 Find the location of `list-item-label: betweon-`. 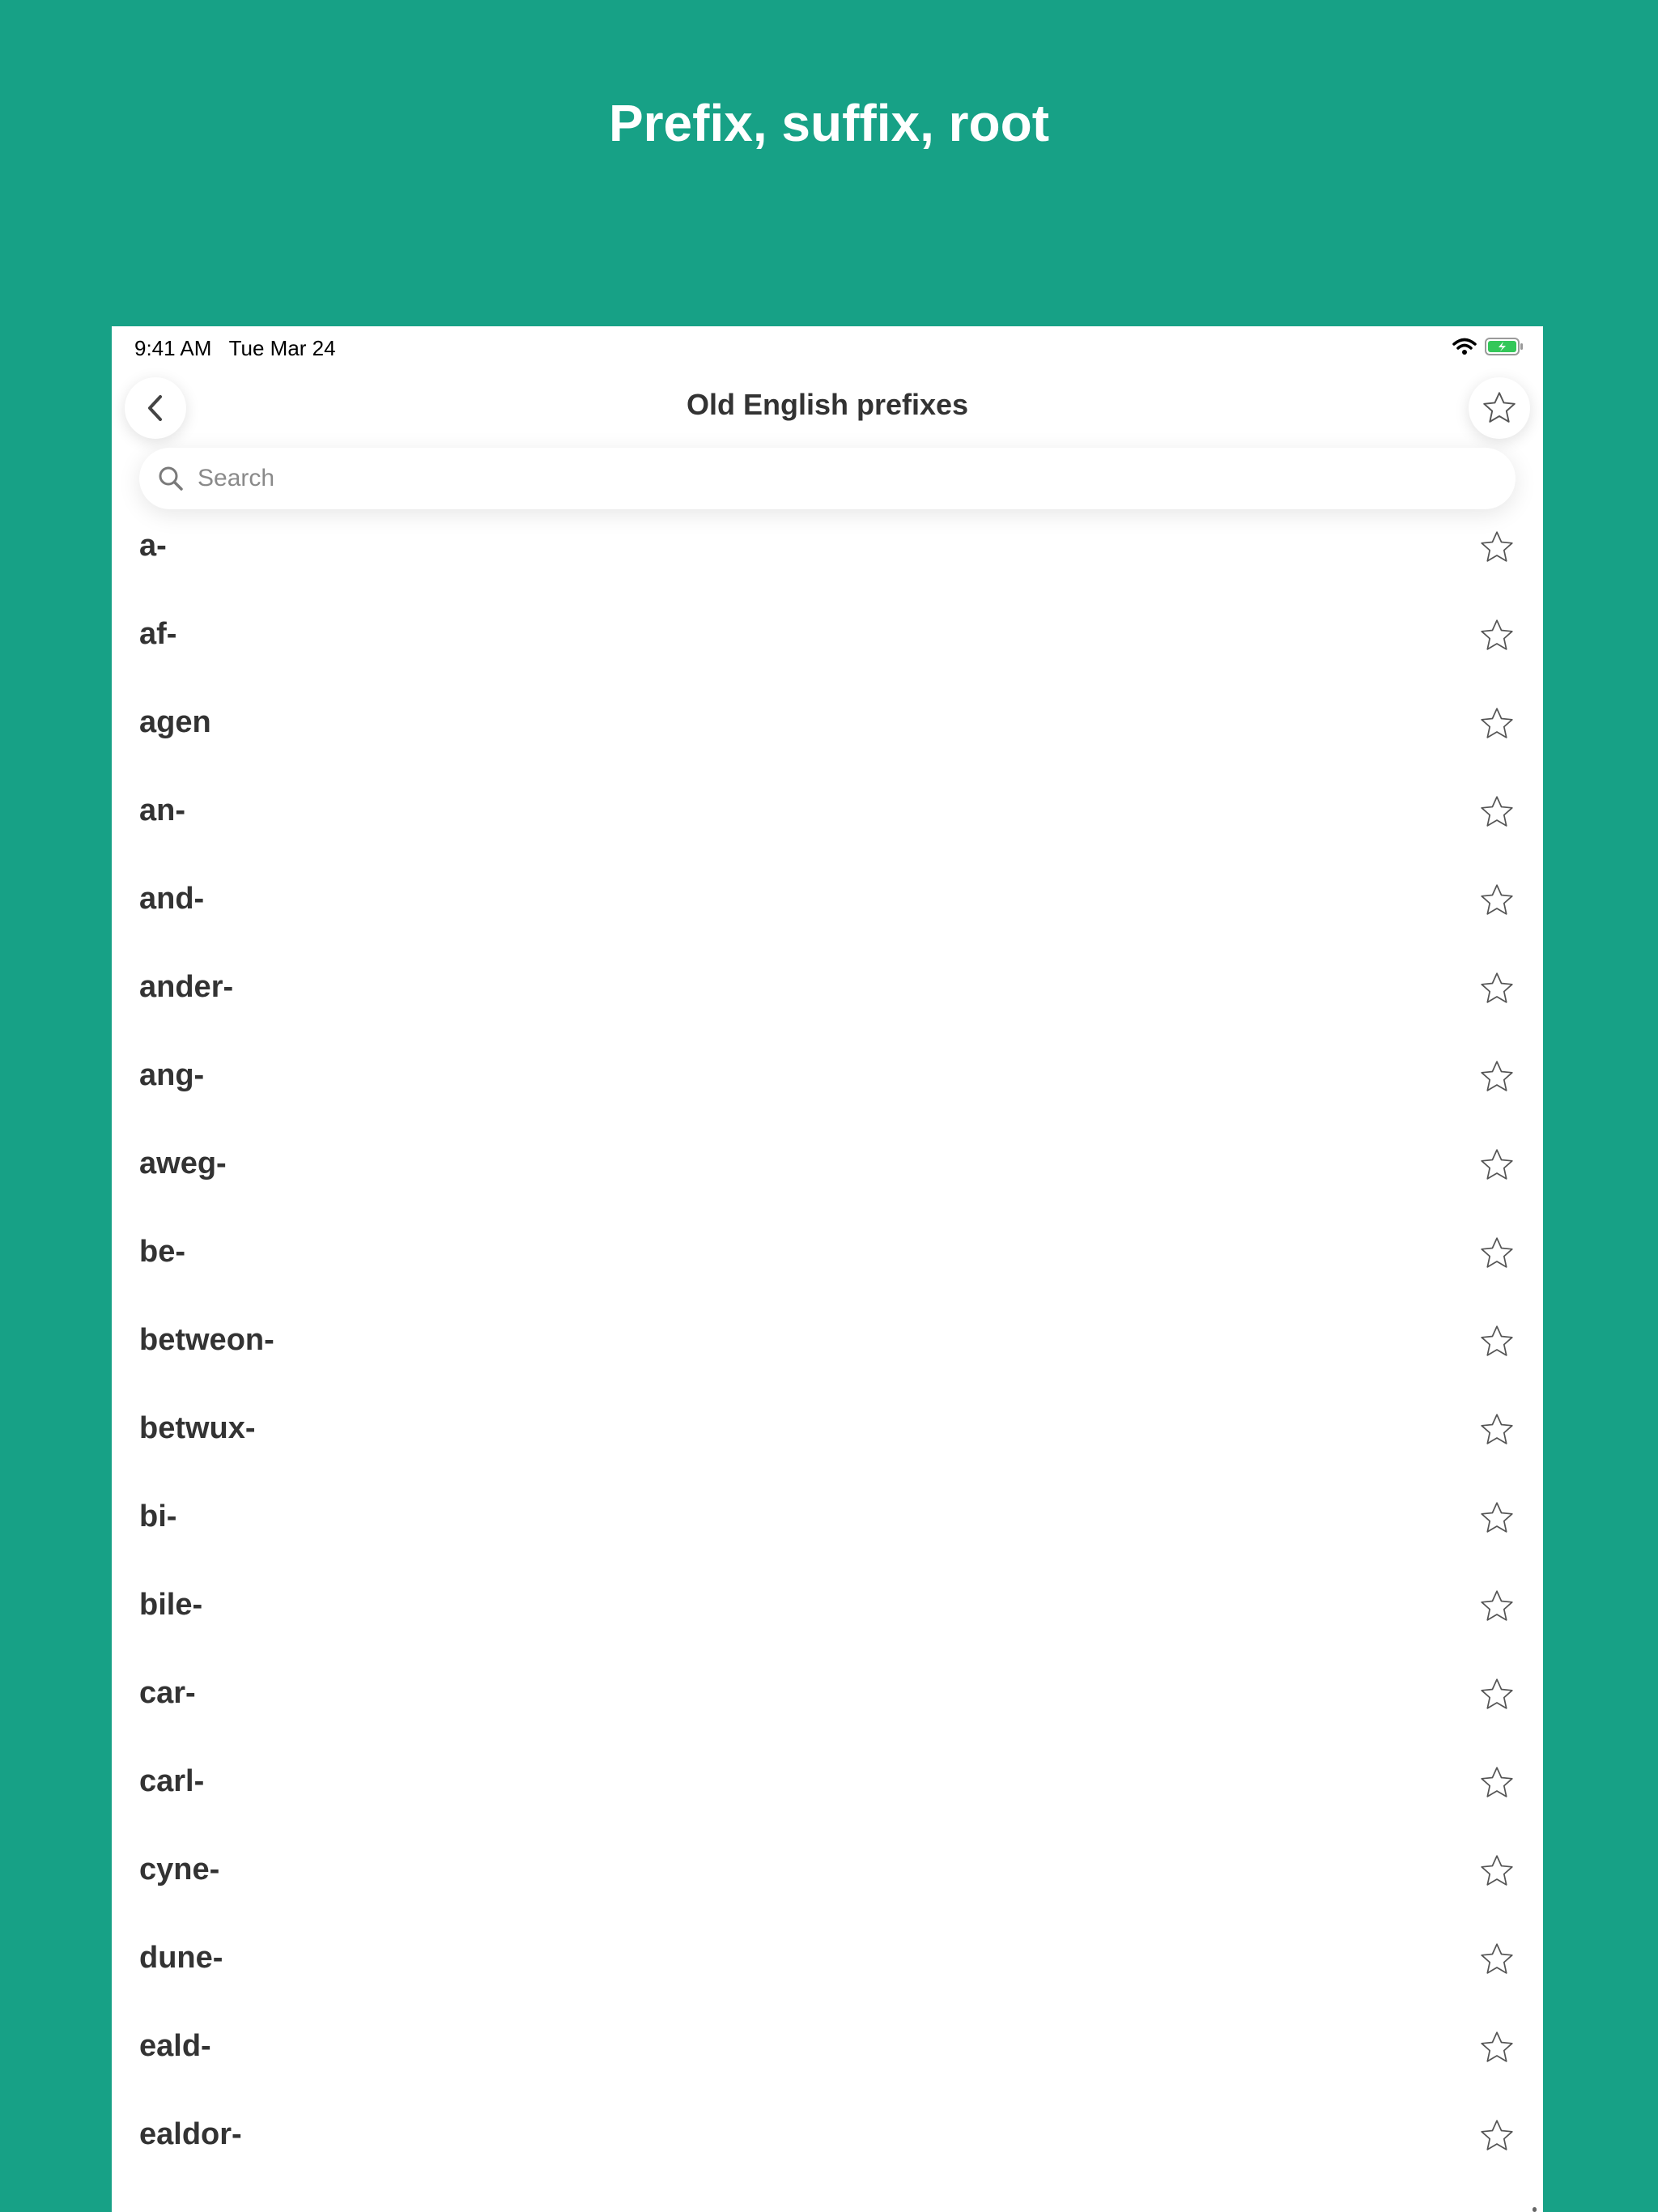

list-item-label: betweon- is located at coordinates (206, 1340).